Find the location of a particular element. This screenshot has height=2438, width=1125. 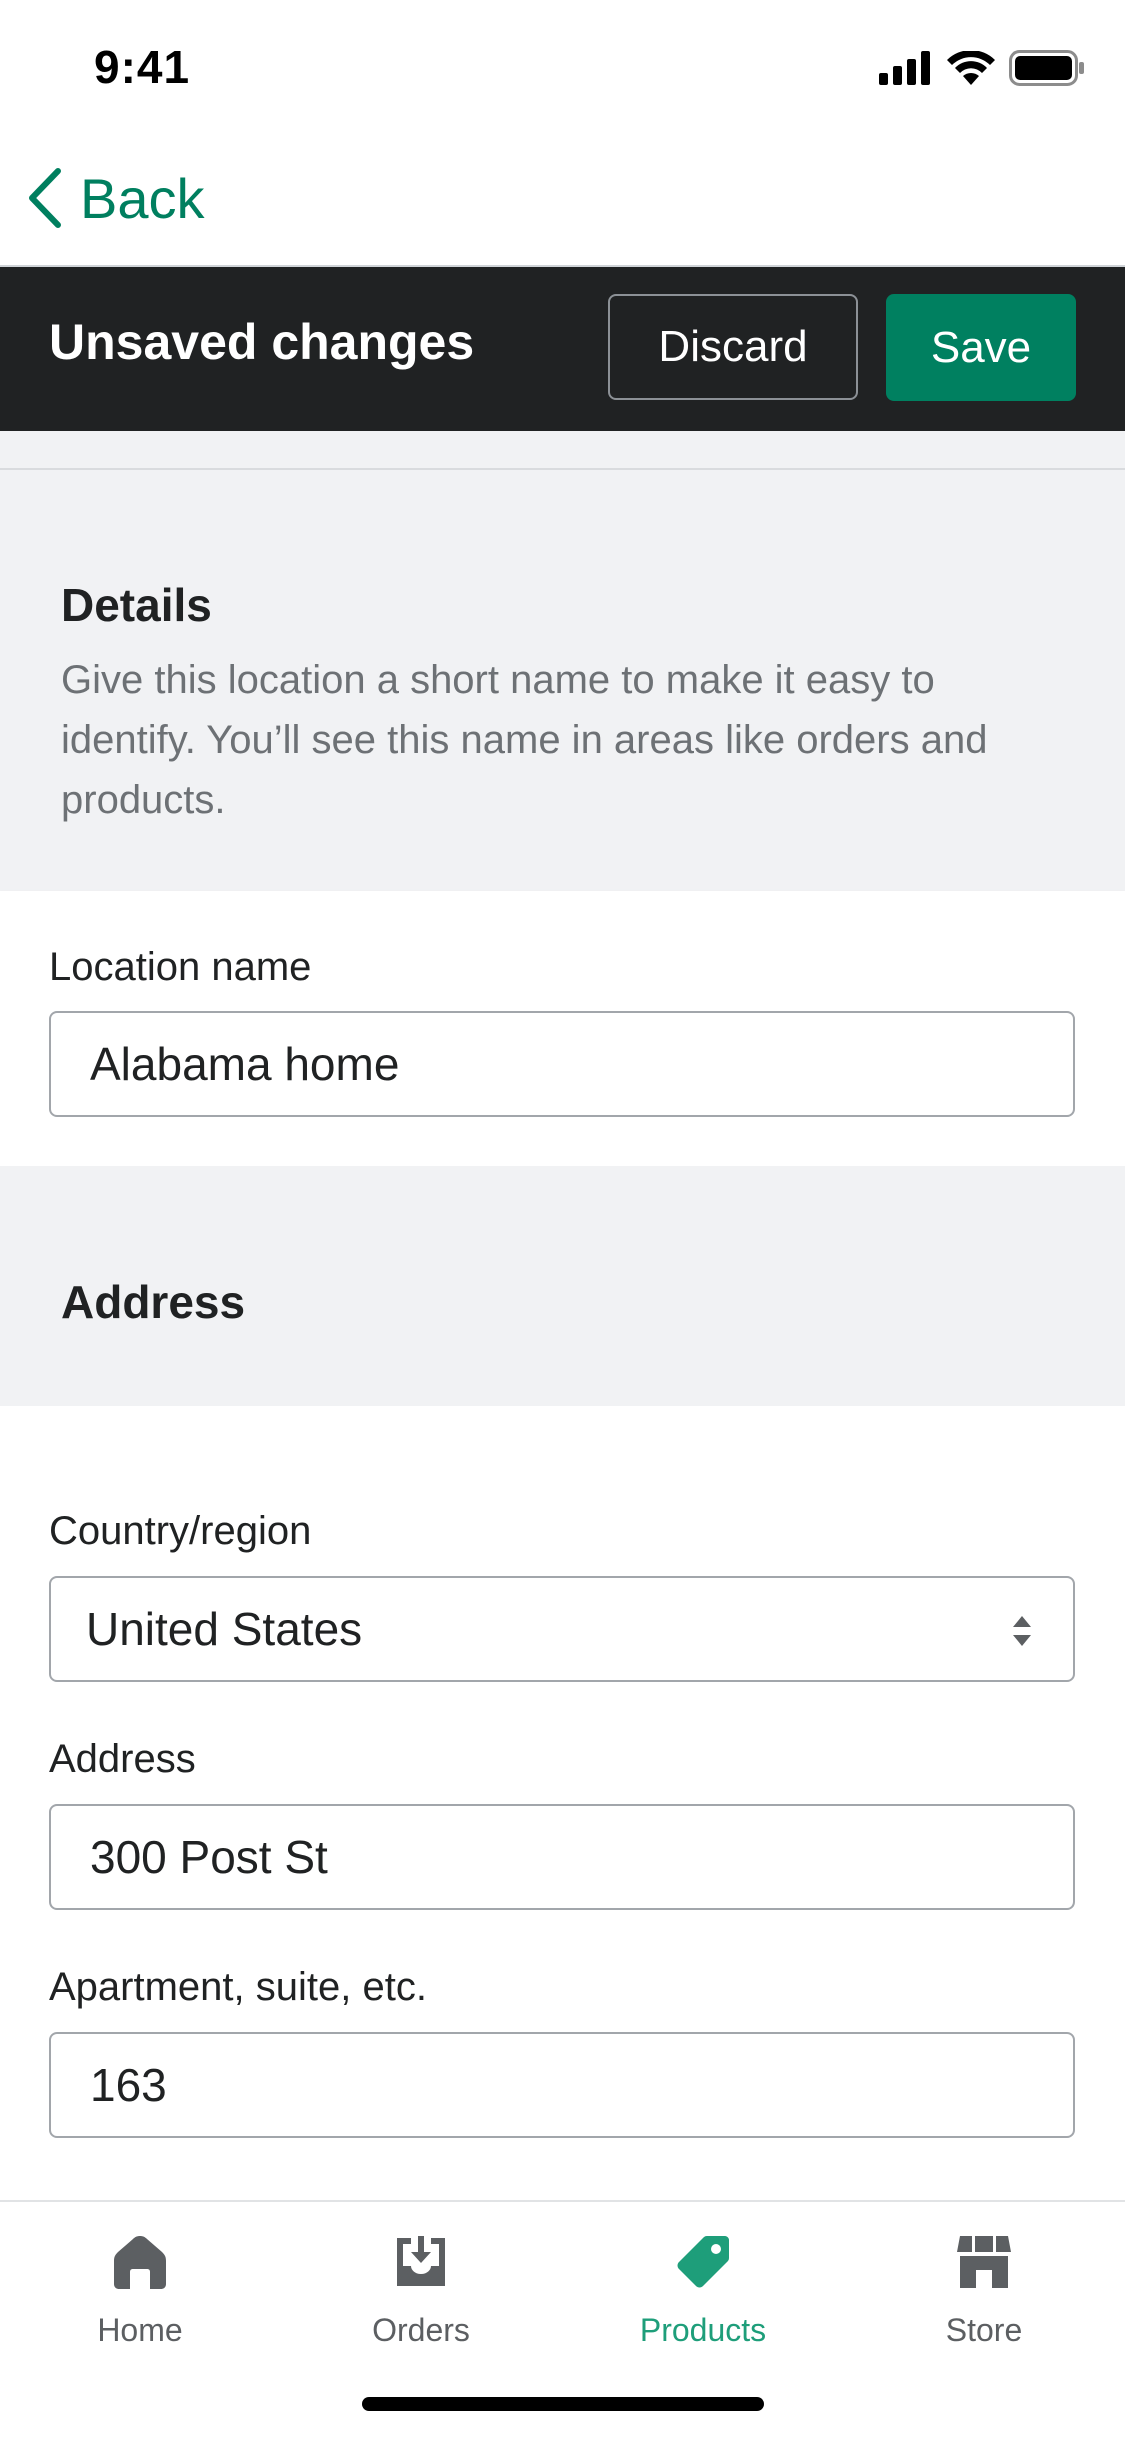

location-name-value: Alabama home is located at coordinates (245, 1064).